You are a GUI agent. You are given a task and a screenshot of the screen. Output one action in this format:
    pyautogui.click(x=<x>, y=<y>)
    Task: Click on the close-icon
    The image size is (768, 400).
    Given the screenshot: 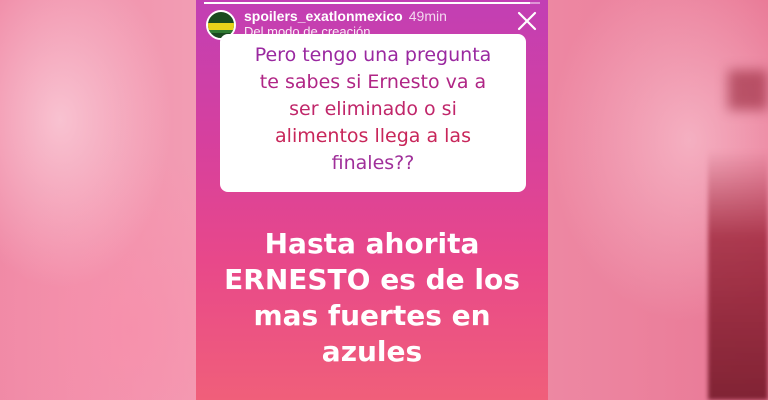 What is the action you would take?
    pyautogui.click(x=527, y=21)
    